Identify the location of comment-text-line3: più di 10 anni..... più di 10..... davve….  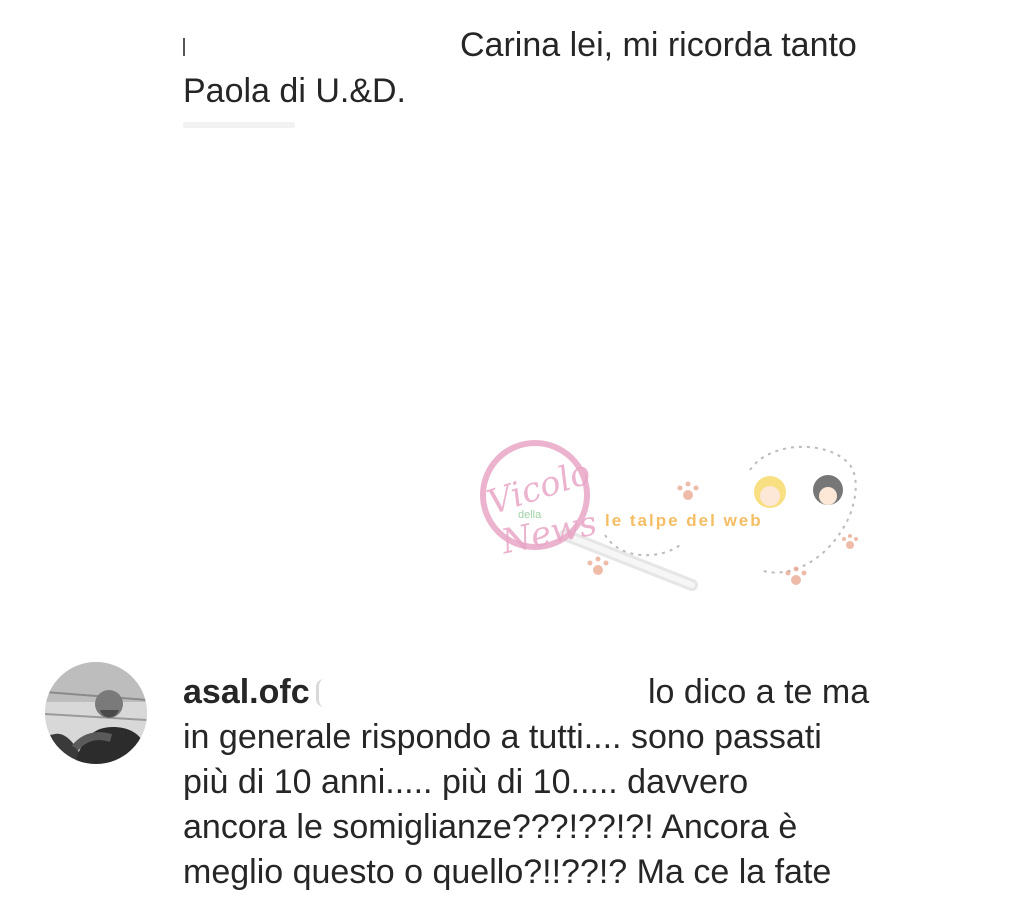
(466, 782).